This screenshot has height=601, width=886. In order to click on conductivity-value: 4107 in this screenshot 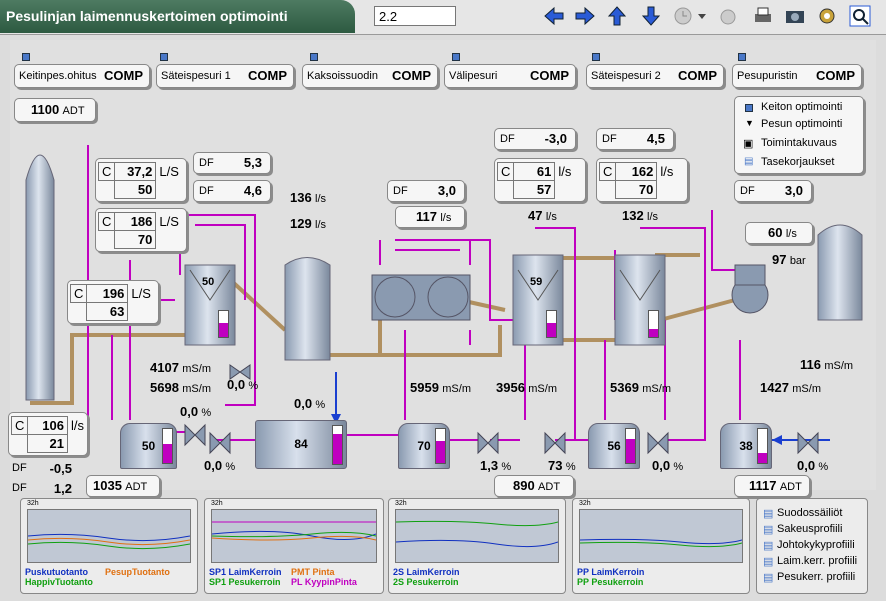, I will do `click(164, 367)`.